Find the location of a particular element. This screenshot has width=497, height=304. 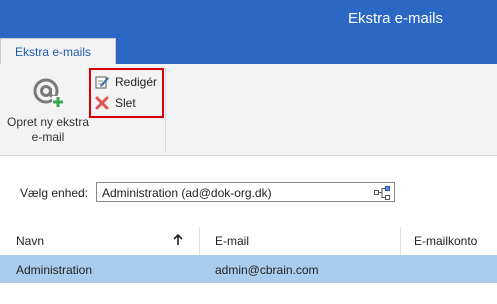

edit-icon is located at coordinates (102, 82).